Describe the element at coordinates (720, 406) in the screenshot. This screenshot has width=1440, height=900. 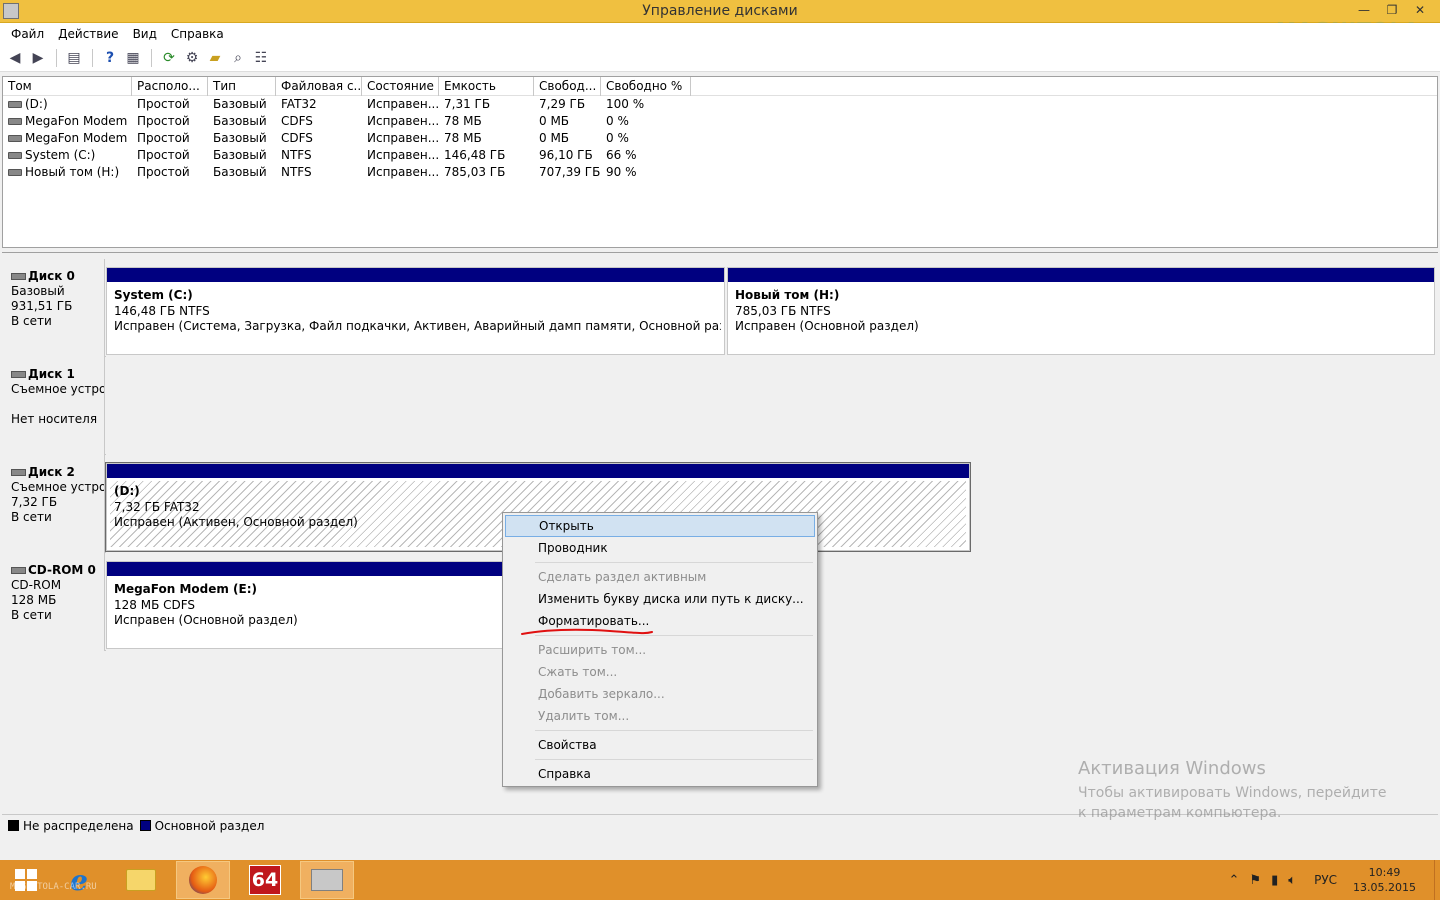
I see `disk-row-1: Диск 1 Съемное устройство Нет носителя` at that location.